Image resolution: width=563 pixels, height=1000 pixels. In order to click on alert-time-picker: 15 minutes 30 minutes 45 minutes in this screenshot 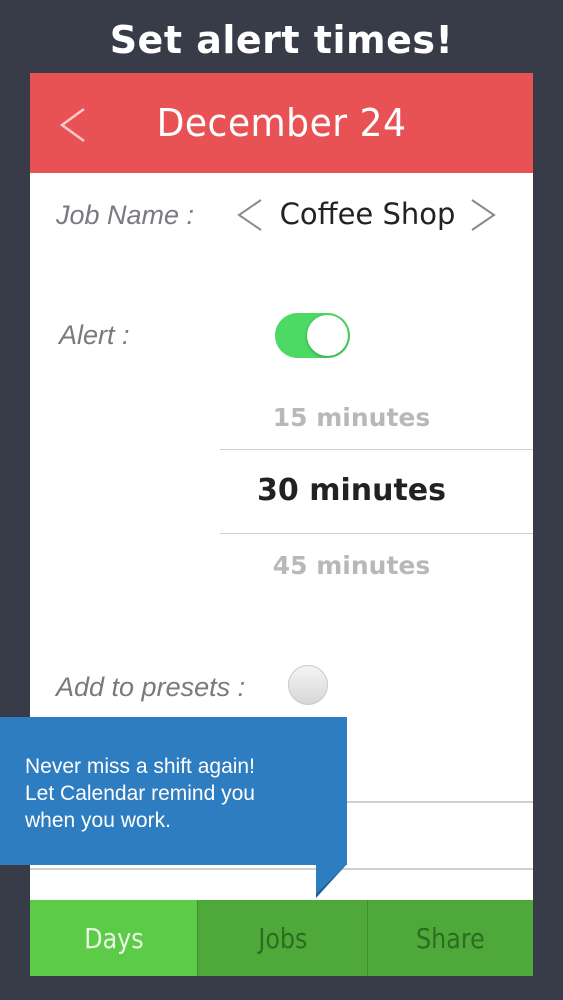, I will do `click(376, 489)`.